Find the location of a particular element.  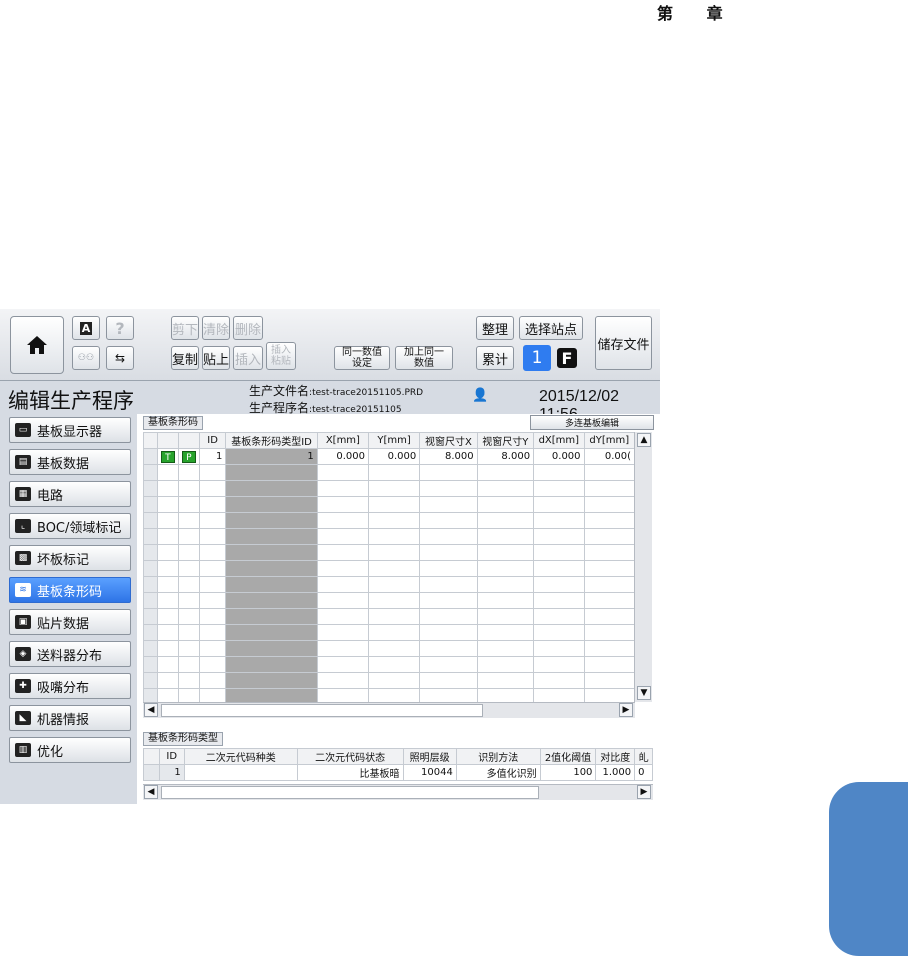

sidebar-item-board-data: ▤ 基板数据 is located at coordinates (70, 462).